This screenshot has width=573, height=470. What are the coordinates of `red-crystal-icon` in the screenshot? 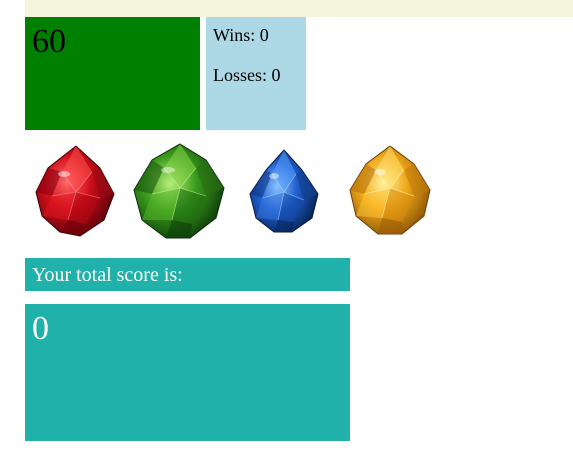 It's located at (75, 191).